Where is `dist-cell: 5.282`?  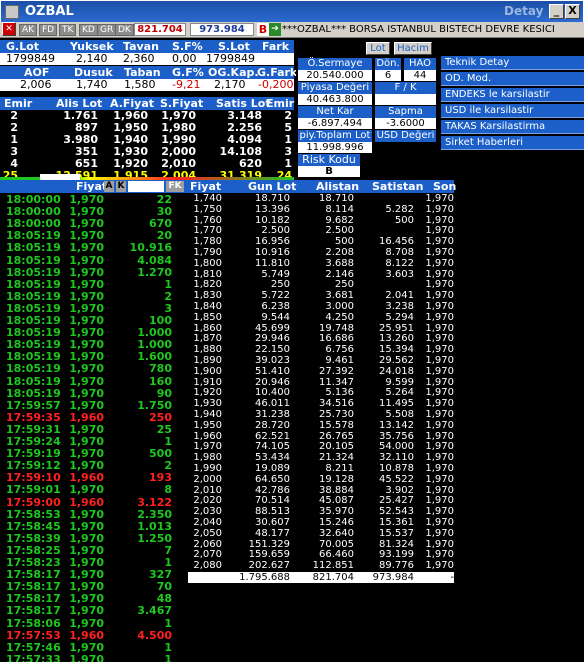 dist-cell: 5.282 is located at coordinates (399, 209).